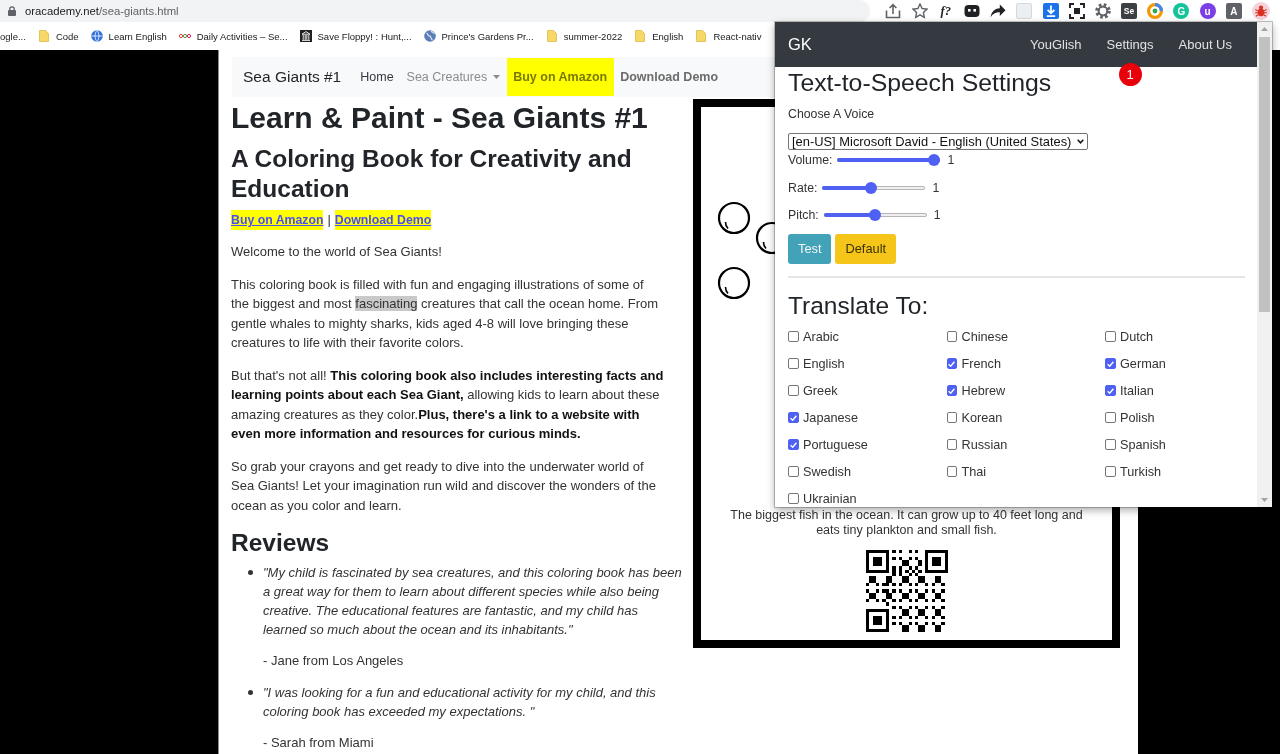 Image resolution: width=1280 pixels, height=754 pixels. What do you see at coordinates (58, 36) in the screenshot?
I see `bookmark: Code` at bounding box center [58, 36].